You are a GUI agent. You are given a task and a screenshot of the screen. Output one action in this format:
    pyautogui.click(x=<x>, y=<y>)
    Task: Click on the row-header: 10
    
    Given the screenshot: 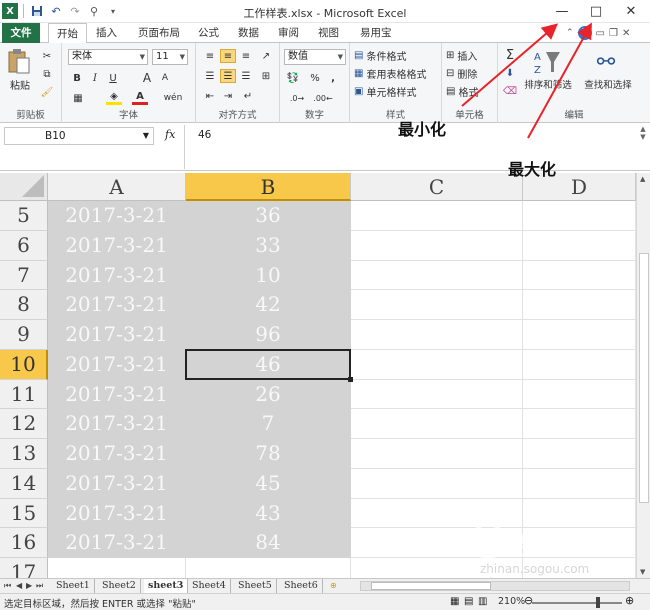 What is the action you would take?
    pyautogui.click(x=24, y=364)
    